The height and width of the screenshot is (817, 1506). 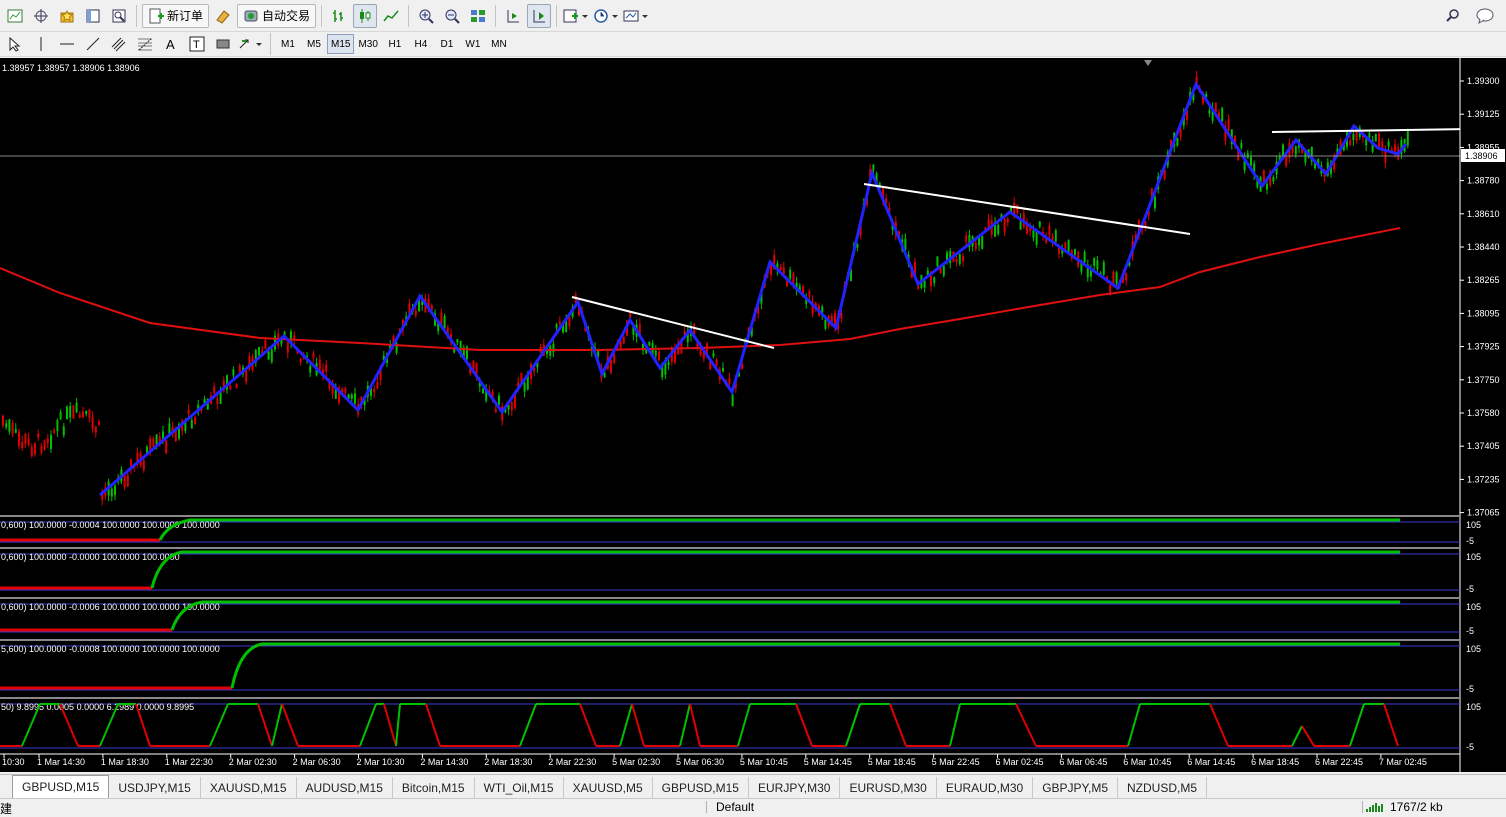 I want to click on time-tick-label: 6 Mar 10:45, so click(x=1147, y=762).